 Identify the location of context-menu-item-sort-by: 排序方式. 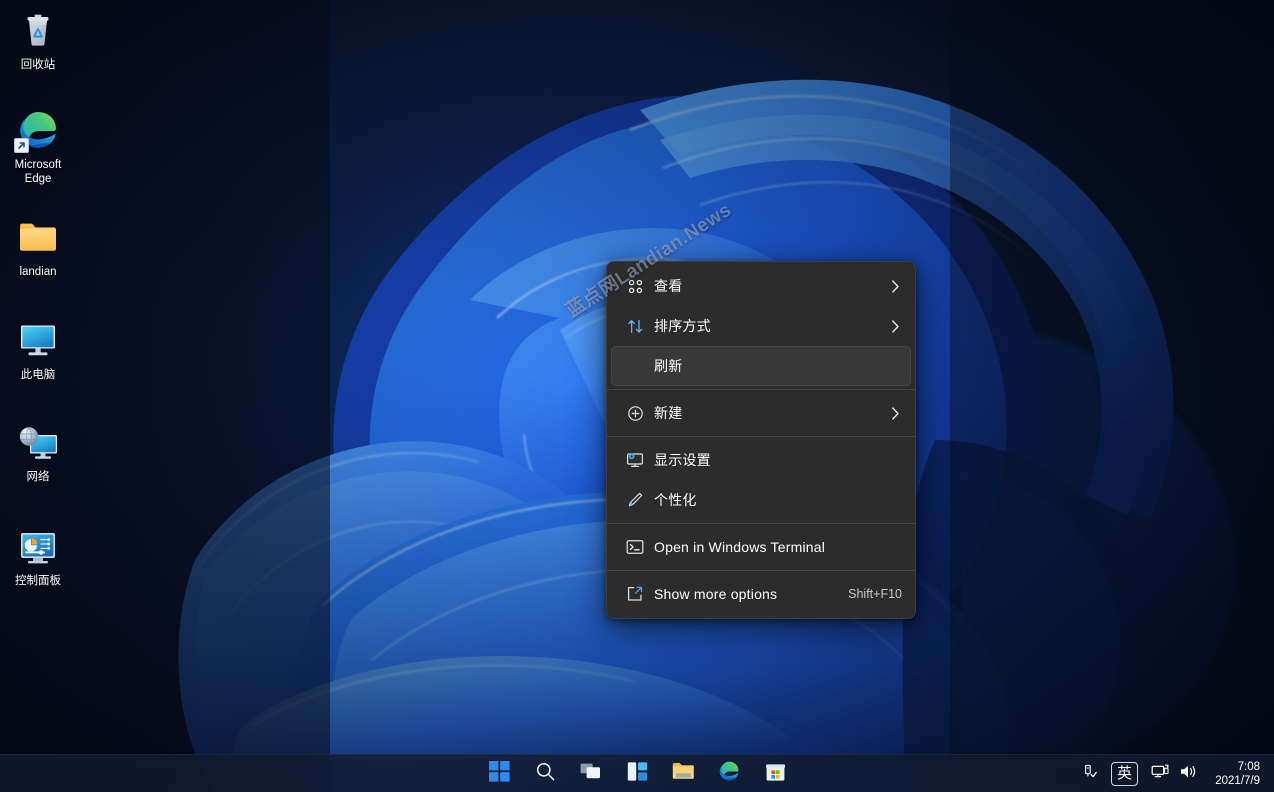
(761, 326).